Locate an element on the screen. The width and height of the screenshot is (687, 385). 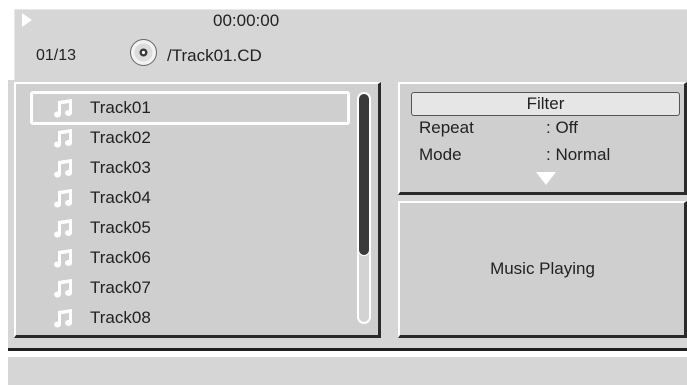
play-icon is located at coordinates (27, 20).